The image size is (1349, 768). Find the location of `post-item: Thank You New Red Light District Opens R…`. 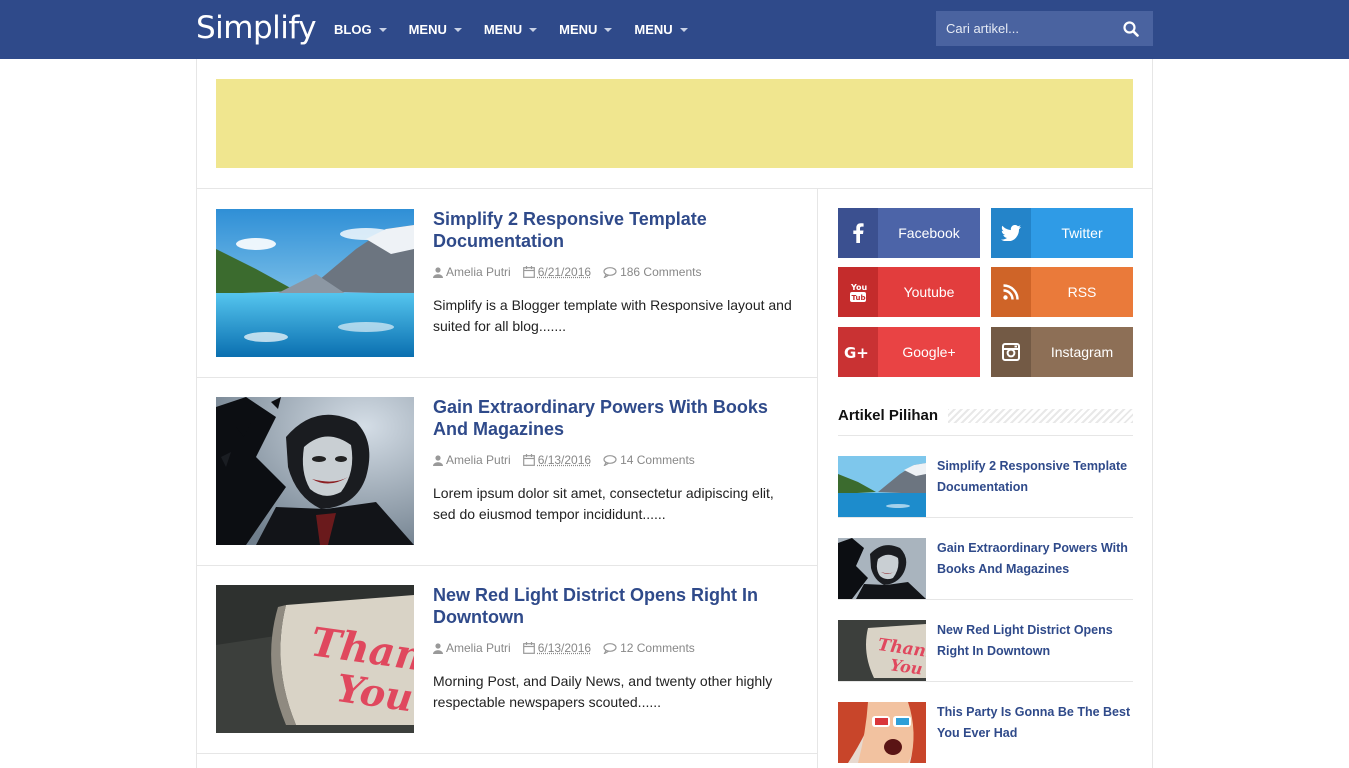

post-item: Thank You New Red Light District Opens R… is located at coordinates (507, 659).